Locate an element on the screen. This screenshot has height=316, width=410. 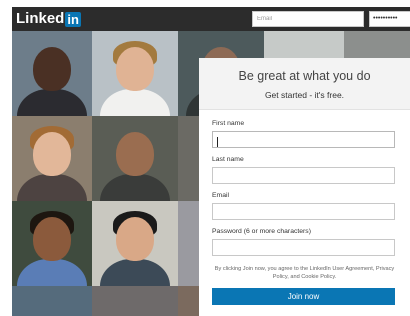
text-caret is located at coordinates (217, 142).